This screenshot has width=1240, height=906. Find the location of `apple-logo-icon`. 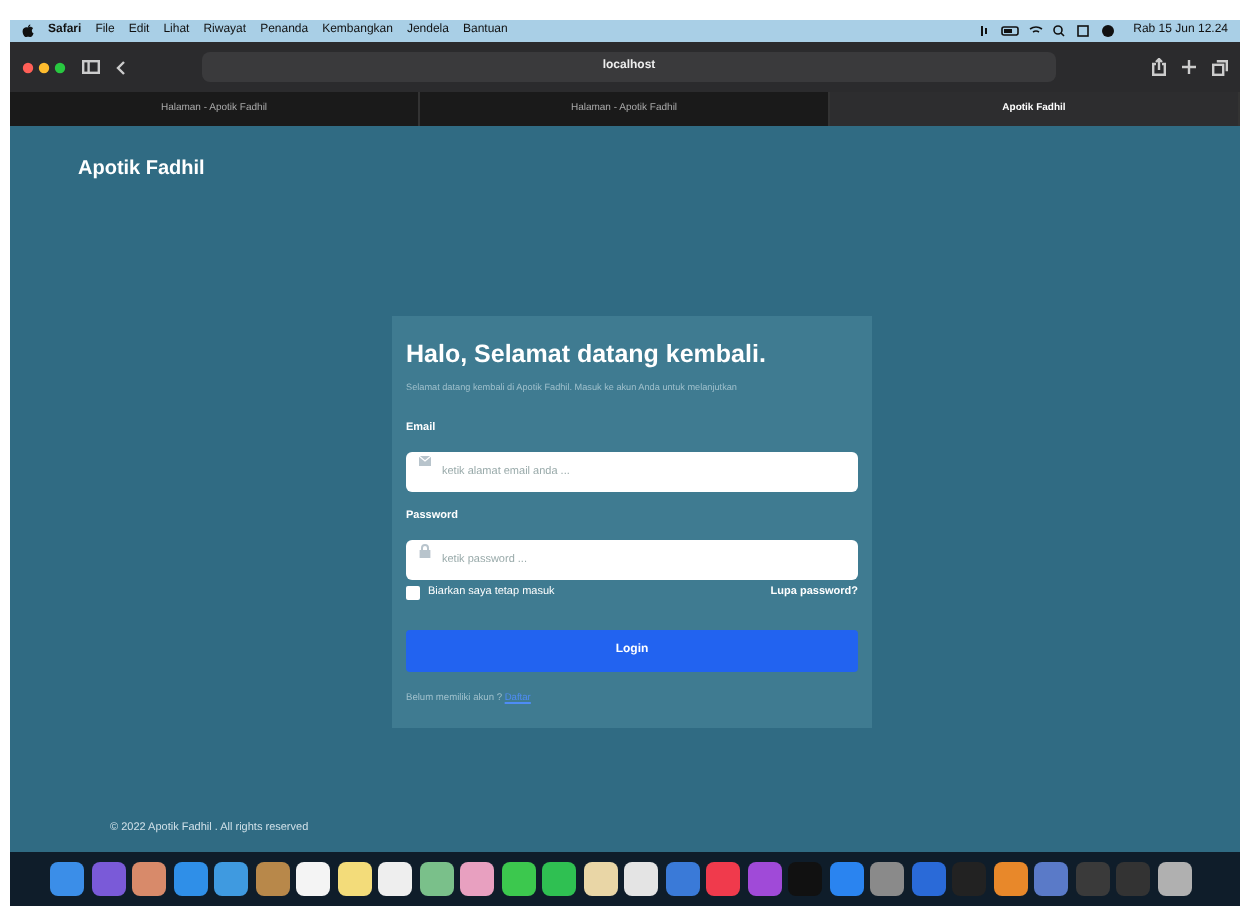

apple-logo-icon is located at coordinates (28, 31).